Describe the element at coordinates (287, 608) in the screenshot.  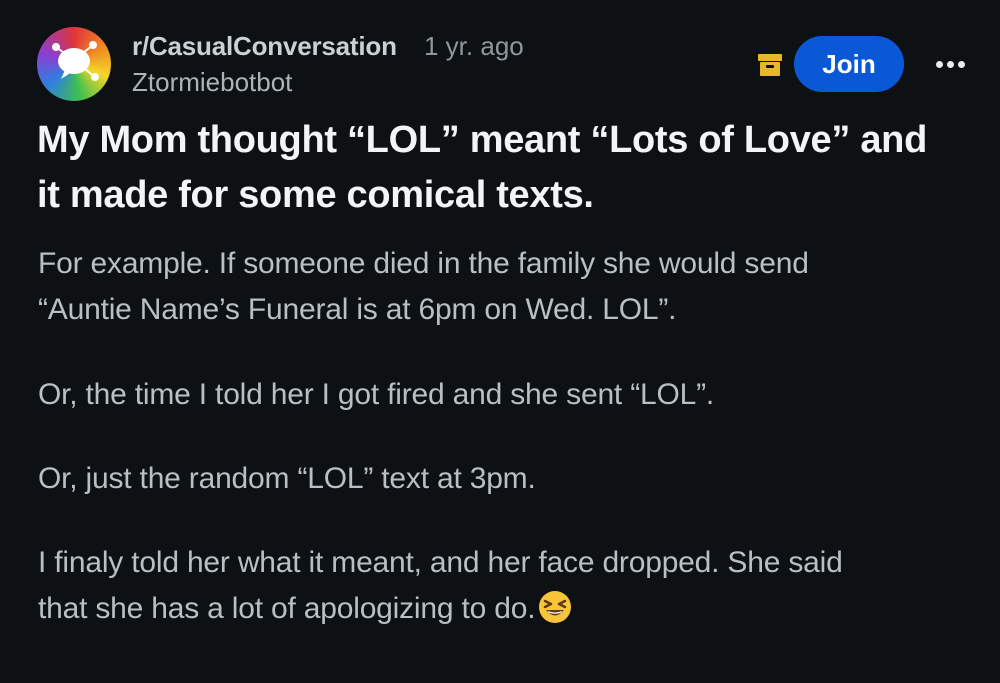
I see `post-body-text: that she has a lot of apologizing to do.` at that location.